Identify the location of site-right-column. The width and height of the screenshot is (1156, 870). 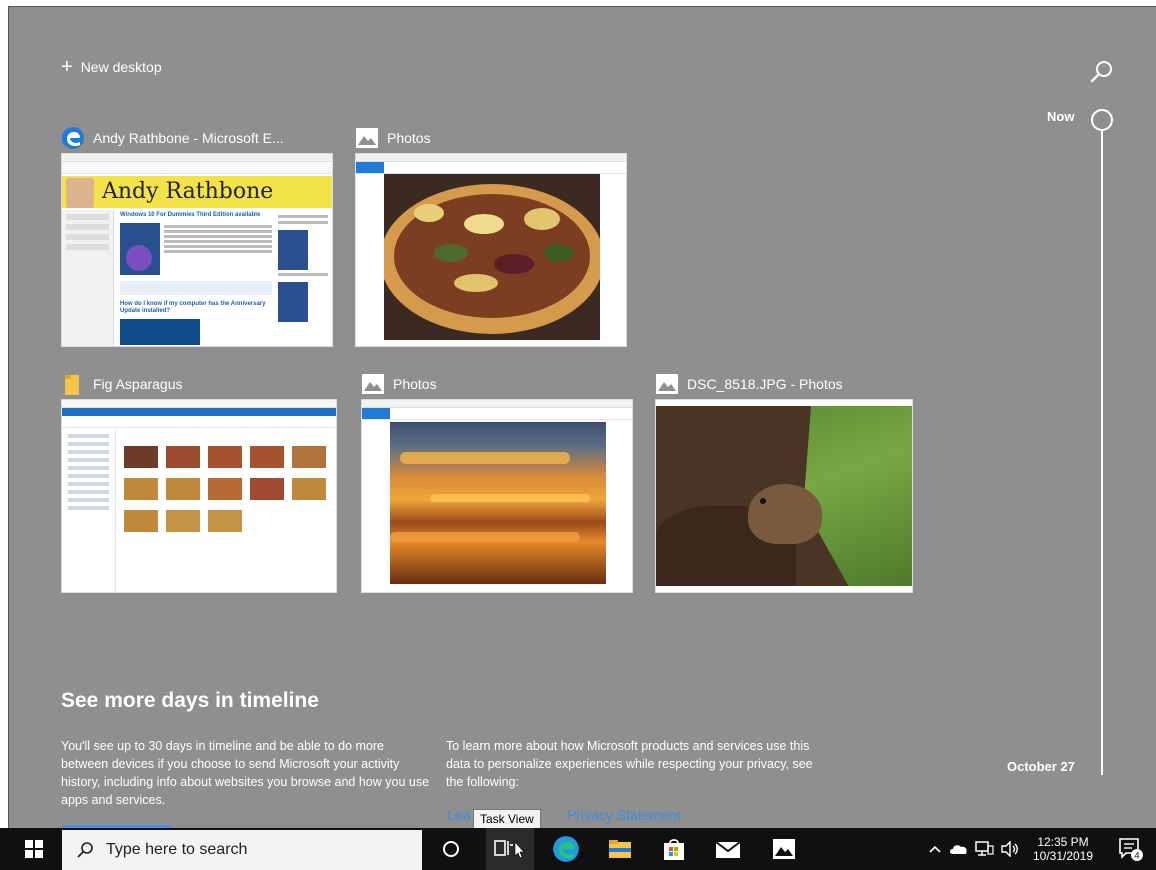
(303, 267).